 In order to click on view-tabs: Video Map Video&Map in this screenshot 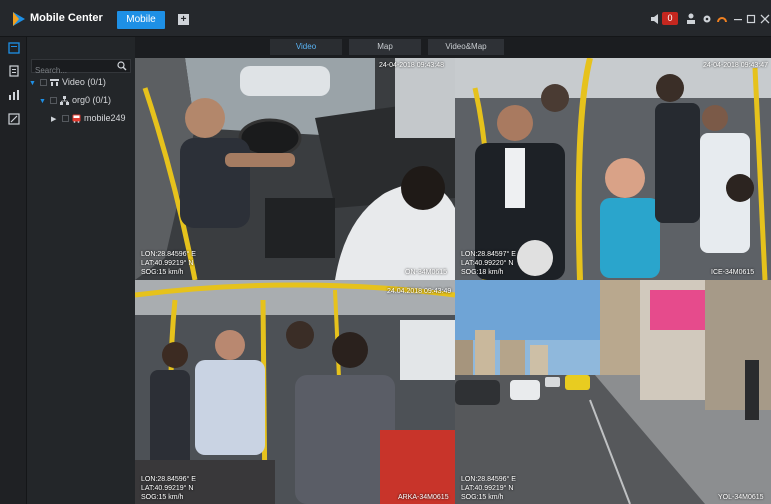, I will do `click(453, 47)`.